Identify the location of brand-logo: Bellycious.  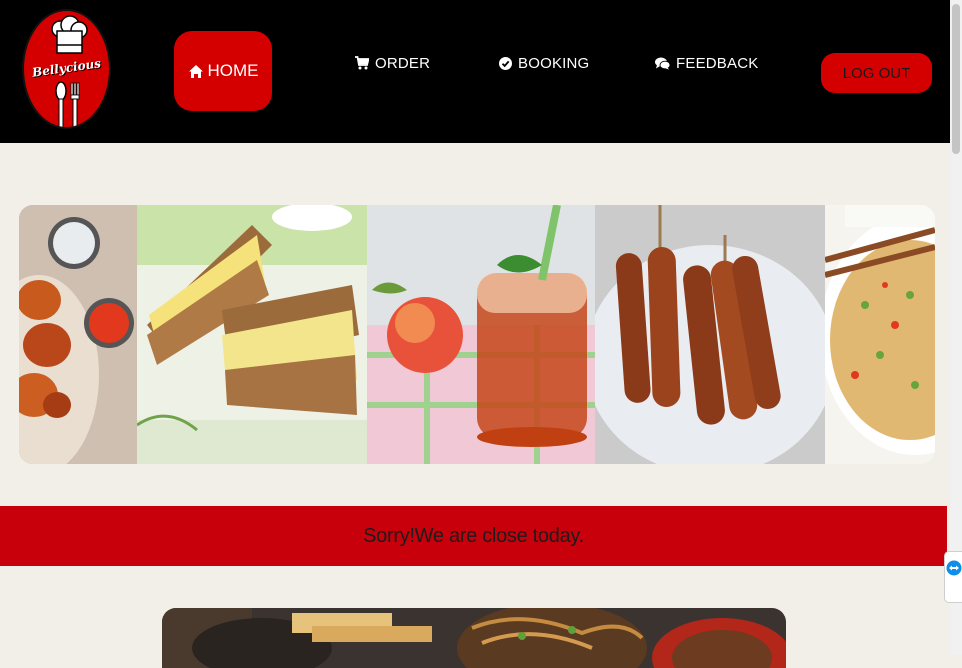
(66, 69).